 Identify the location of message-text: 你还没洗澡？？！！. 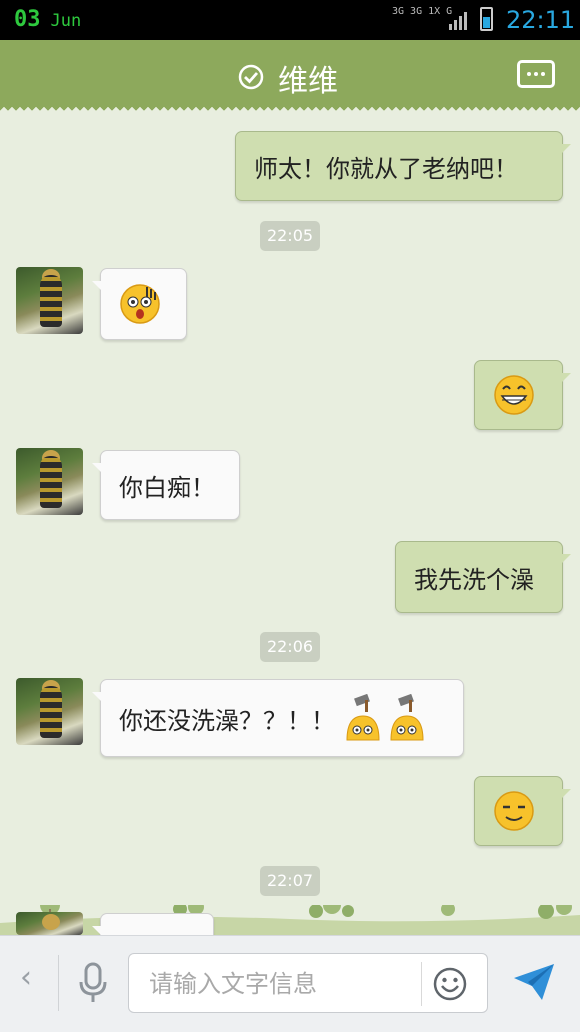
(227, 720).